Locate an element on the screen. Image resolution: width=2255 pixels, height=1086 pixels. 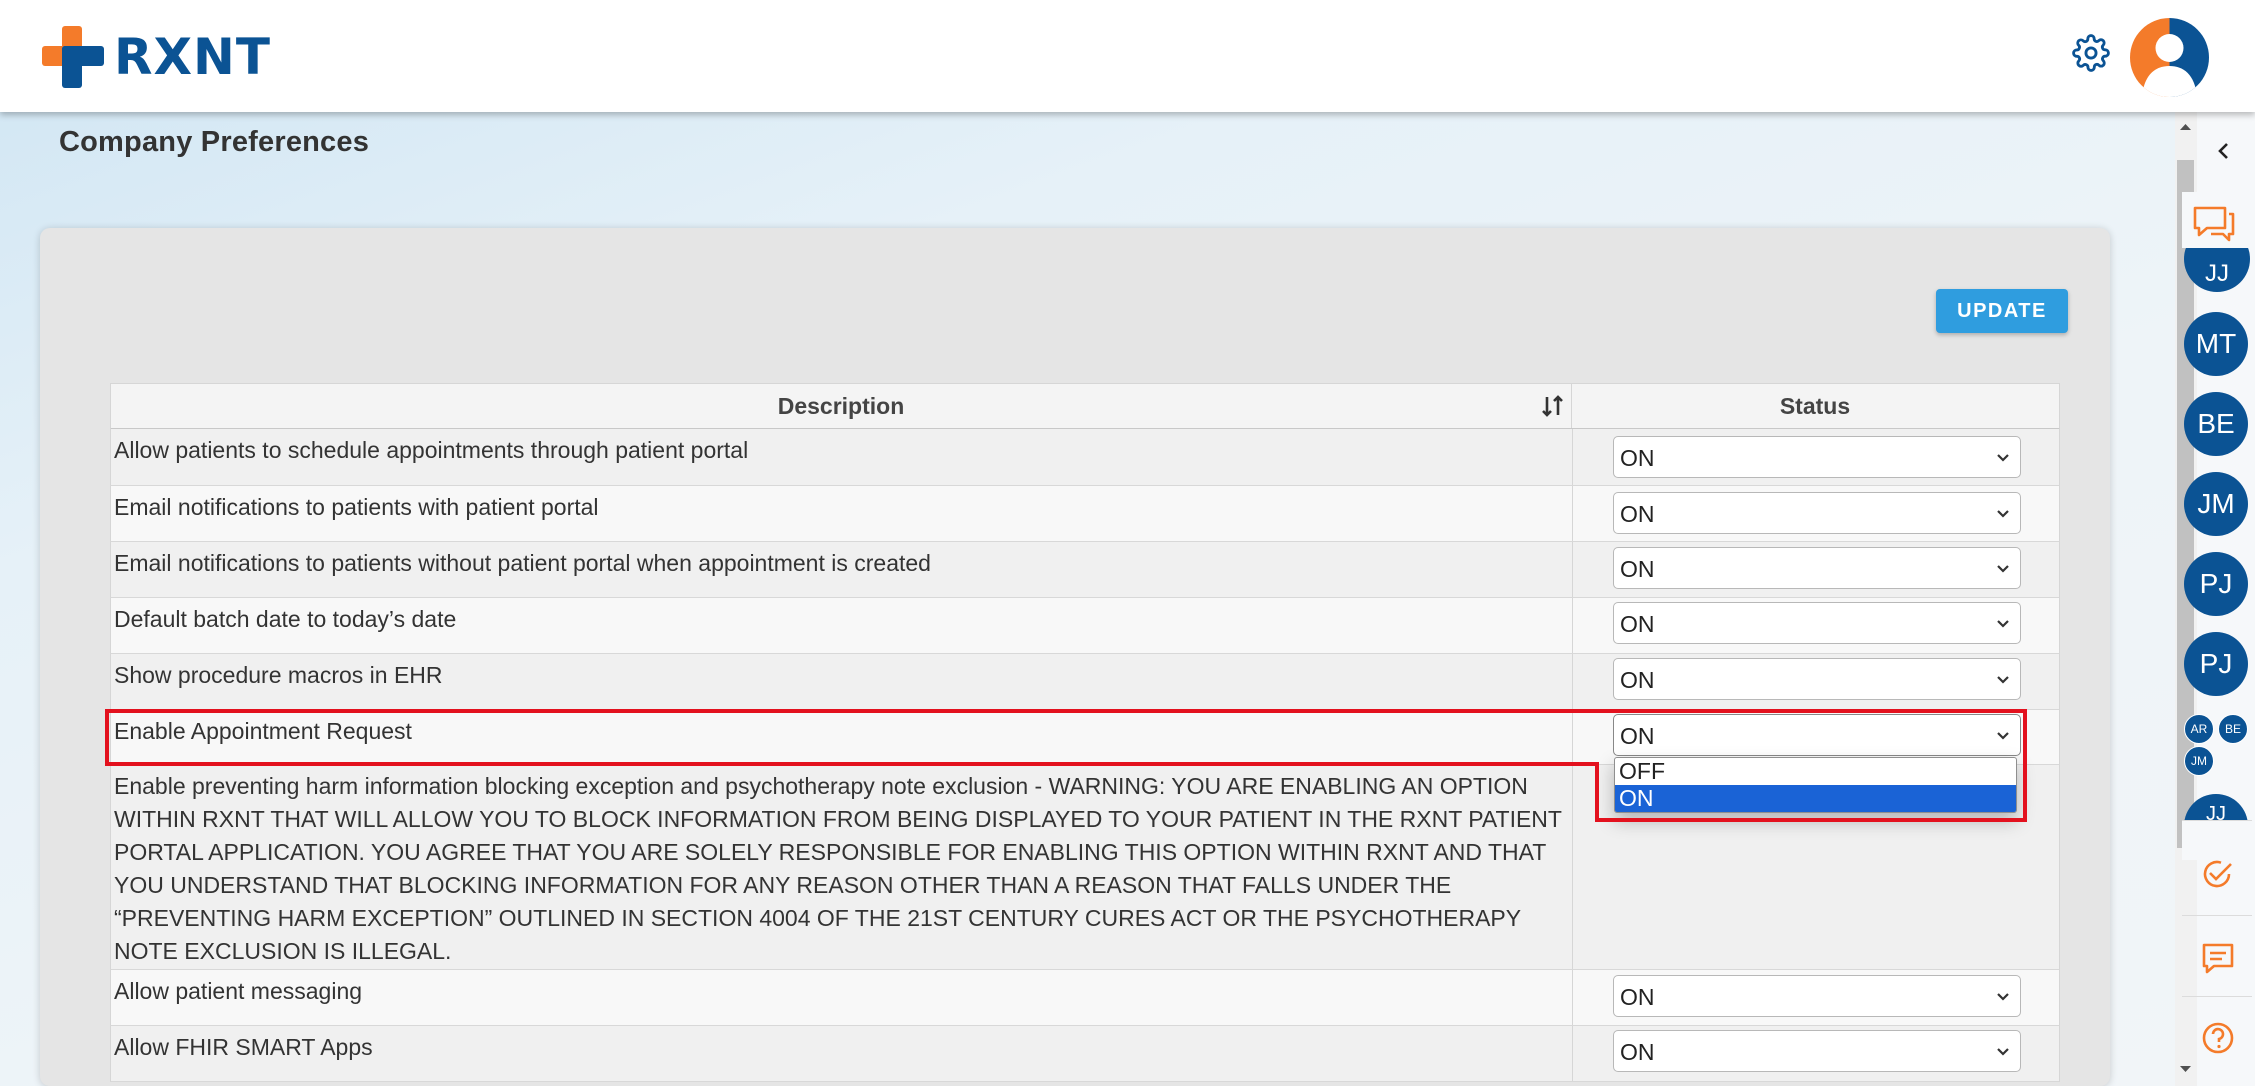
contact-avatar: JM is located at coordinates (2216, 504).